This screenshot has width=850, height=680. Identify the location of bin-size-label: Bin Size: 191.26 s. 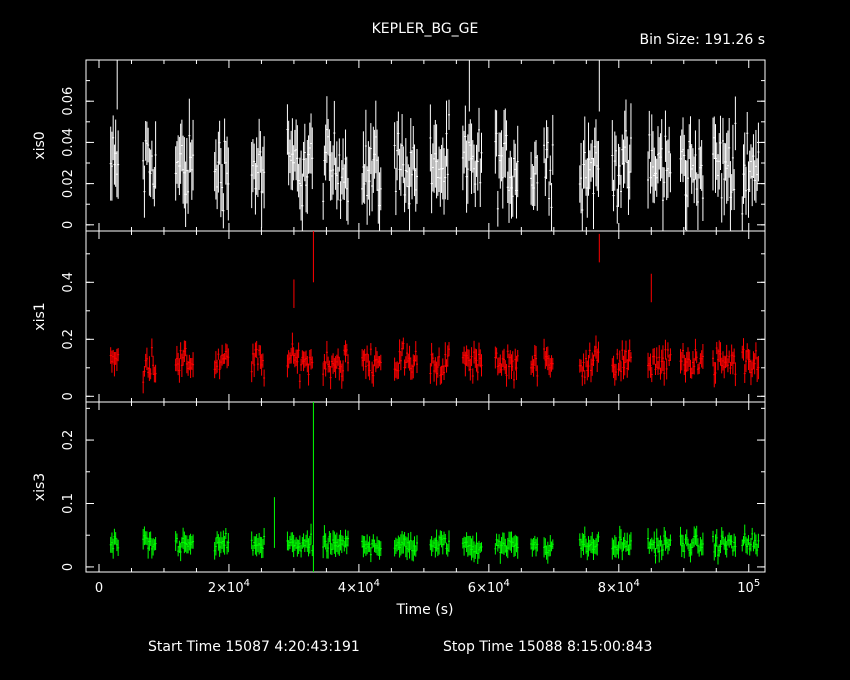
(702, 40).